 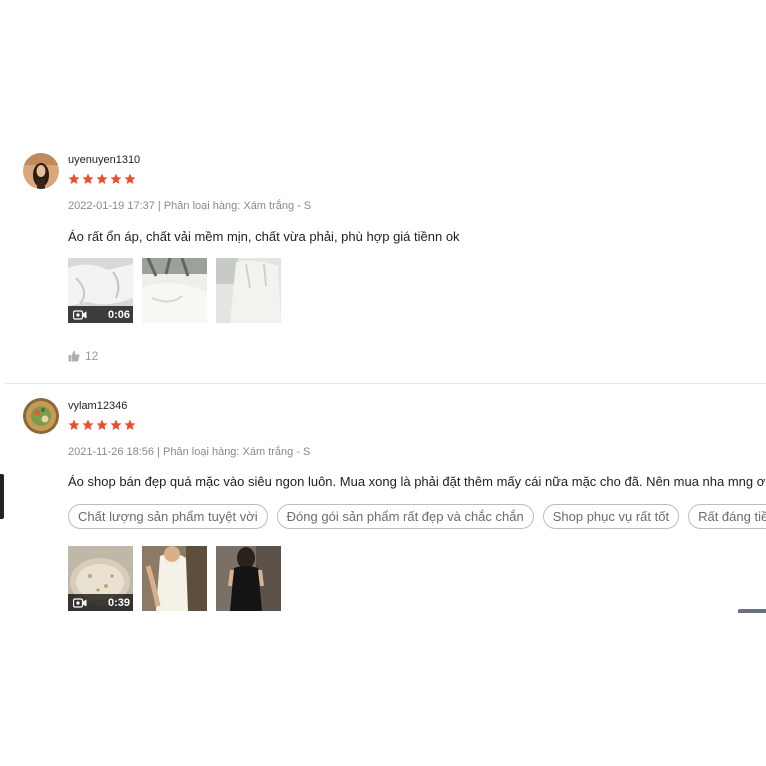 What do you see at coordinates (2, 496) in the screenshot?
I see `scroll-handle` at bounding box center [2, 496].